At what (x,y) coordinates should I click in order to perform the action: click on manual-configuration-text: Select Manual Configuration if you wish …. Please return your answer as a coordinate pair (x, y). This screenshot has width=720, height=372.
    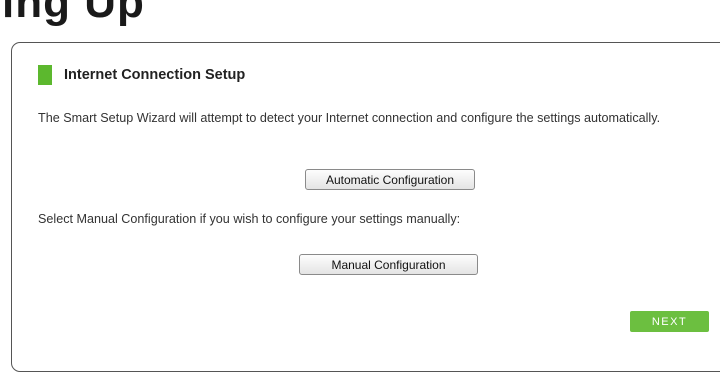
    Looking at the image, I should click on (249, 219).